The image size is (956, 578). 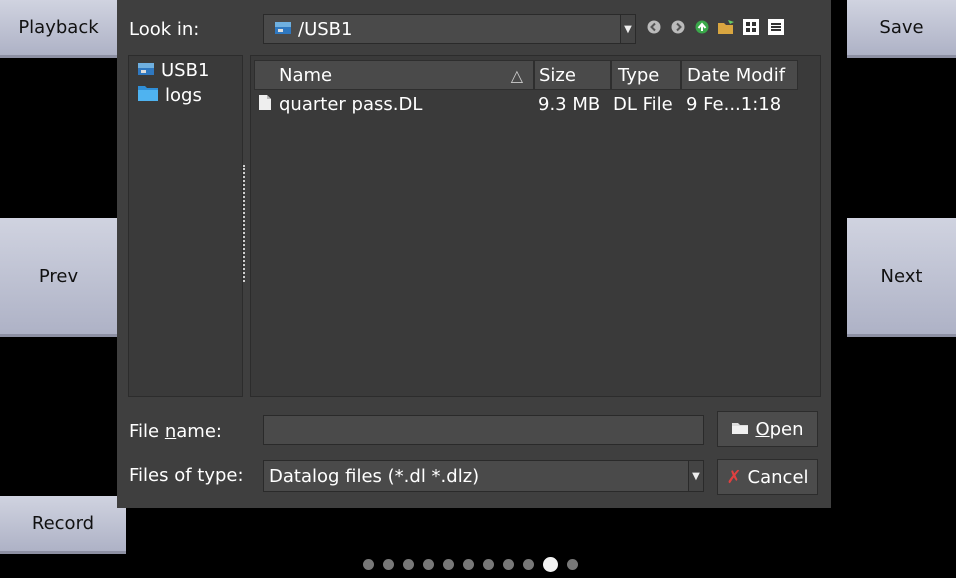 What do you see at coordinates (740, 429) in the screenshot?
I see `folder-open-icon` at bounding box center [740, 429].